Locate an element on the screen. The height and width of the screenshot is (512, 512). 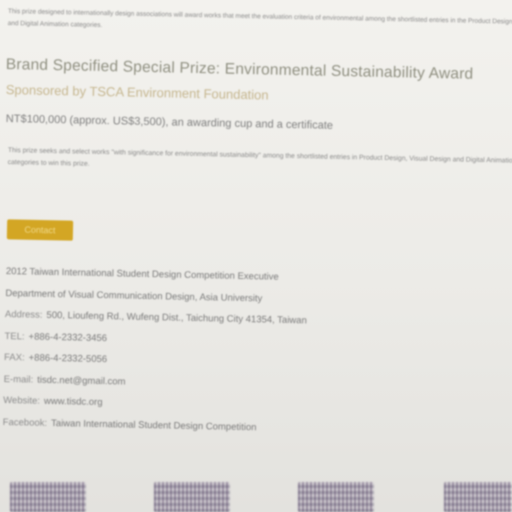
fax-value: +886-4-2332-5056 is located at coordinates (68, 359).